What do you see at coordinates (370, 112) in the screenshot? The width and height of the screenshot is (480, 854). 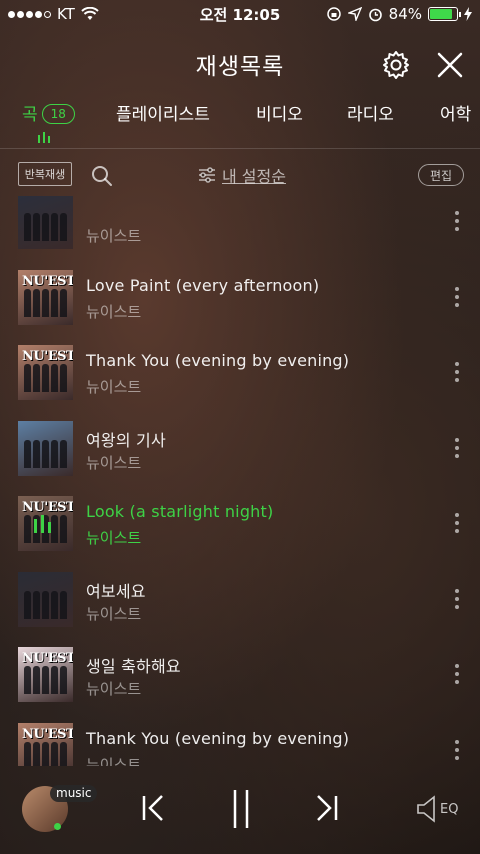 I see `tab-radio: 라디오` at bounding box center [370, 112].